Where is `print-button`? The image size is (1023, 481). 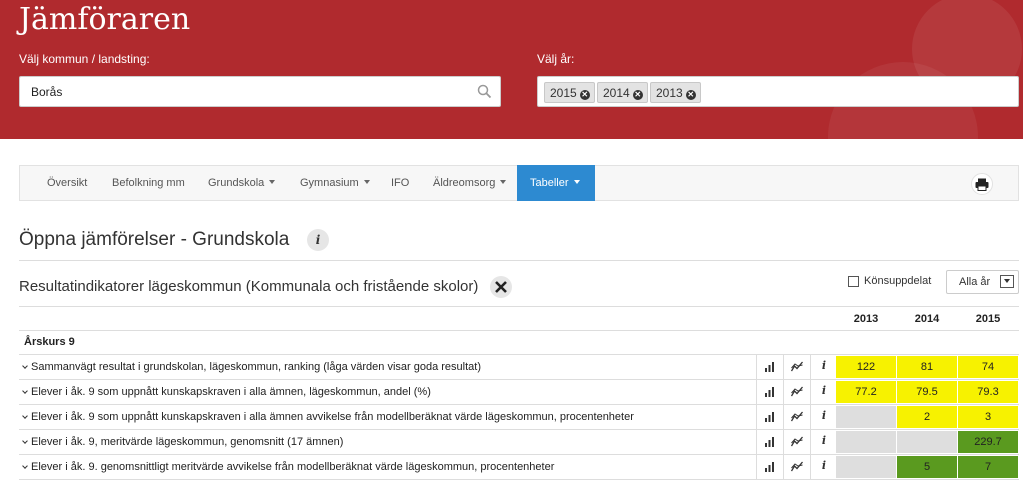
print-button is located at coordinates (982, 184).